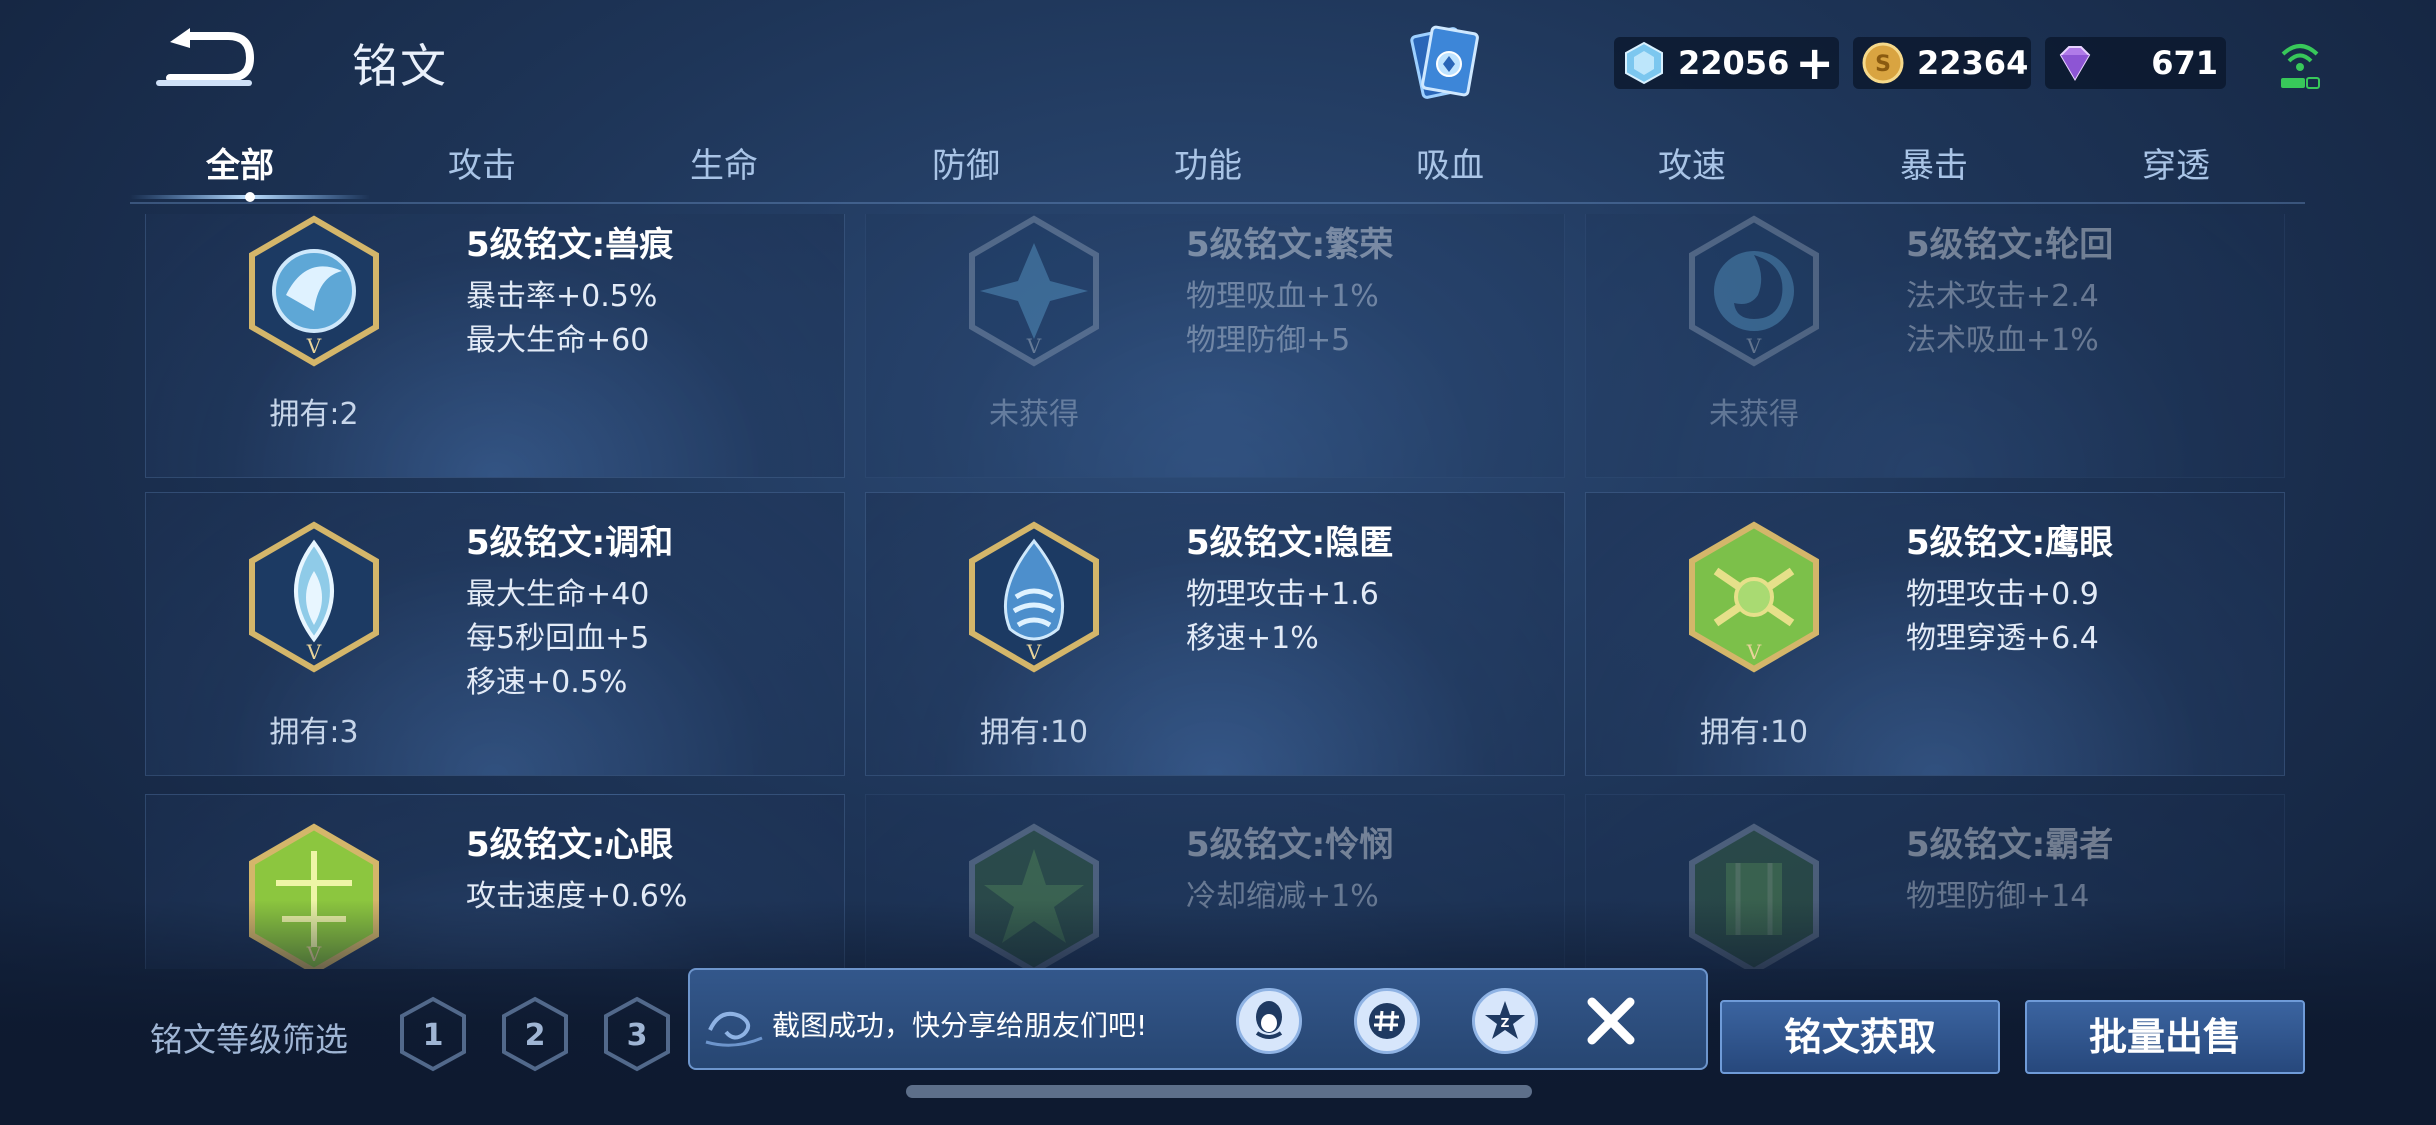 The height and width of the screenshot is (1125, 2436). I want to click on rune-book-icon, so click(1445, 64).